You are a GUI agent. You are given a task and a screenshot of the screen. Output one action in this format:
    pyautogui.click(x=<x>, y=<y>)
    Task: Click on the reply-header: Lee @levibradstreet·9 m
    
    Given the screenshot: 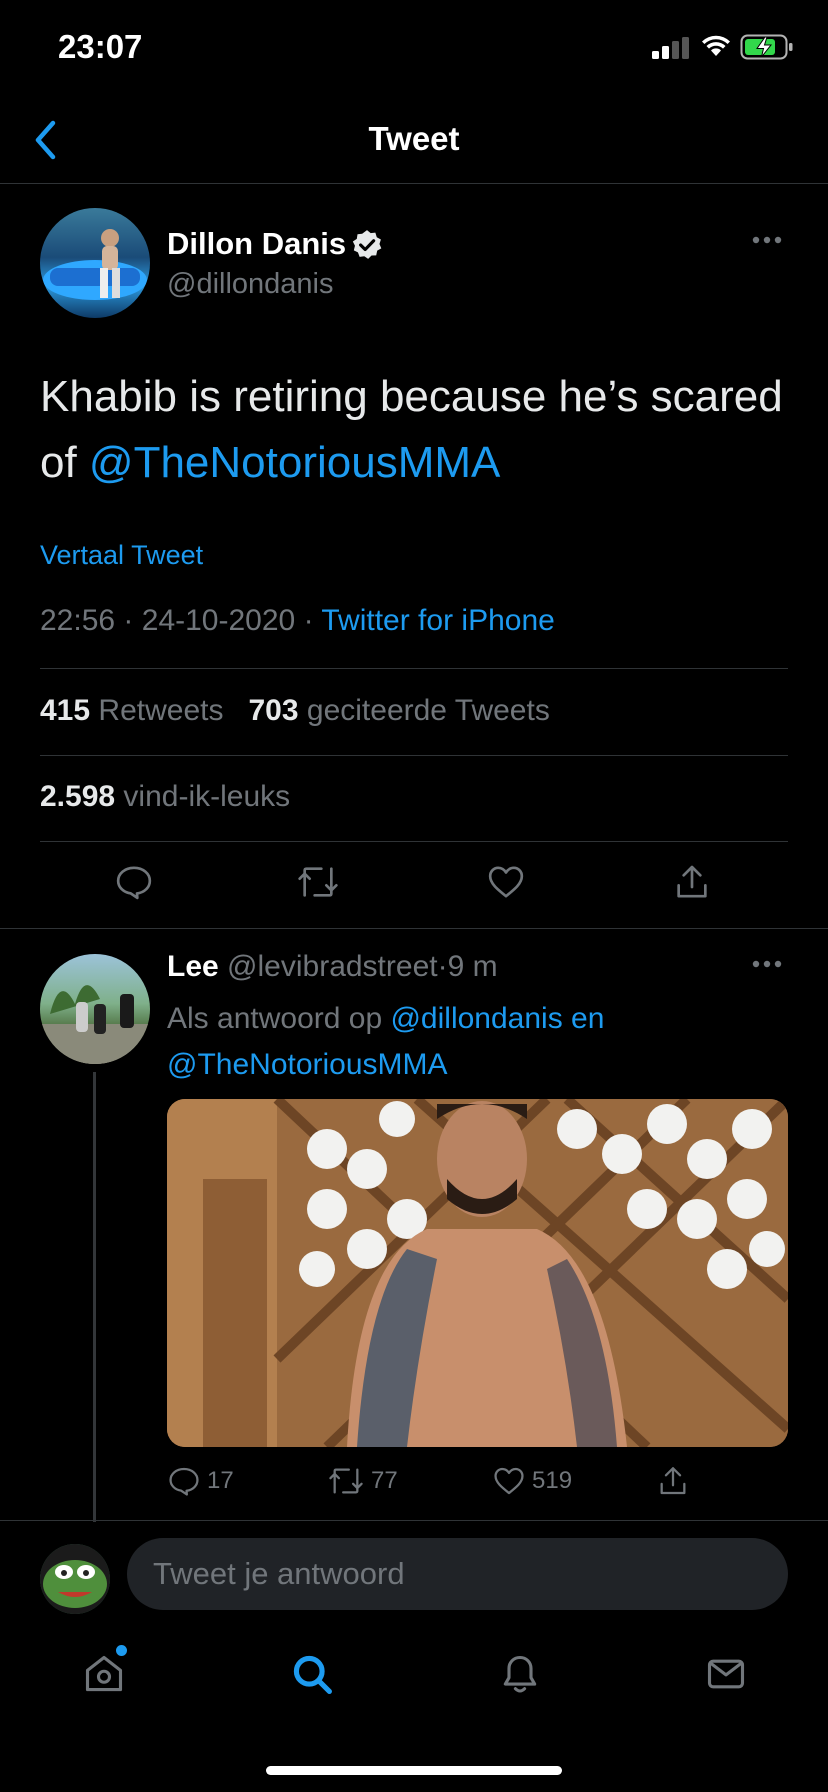 What is the action you would take?
    pyautogui.click(x=332, y=967)
    